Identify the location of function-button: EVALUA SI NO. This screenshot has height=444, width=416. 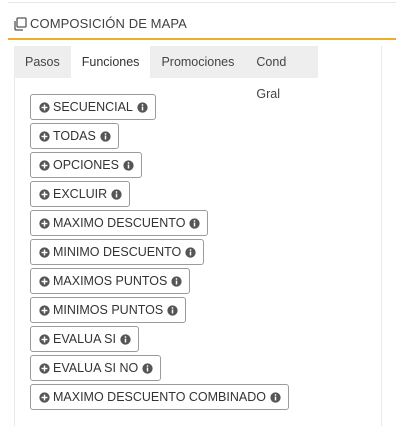
(96, 368).